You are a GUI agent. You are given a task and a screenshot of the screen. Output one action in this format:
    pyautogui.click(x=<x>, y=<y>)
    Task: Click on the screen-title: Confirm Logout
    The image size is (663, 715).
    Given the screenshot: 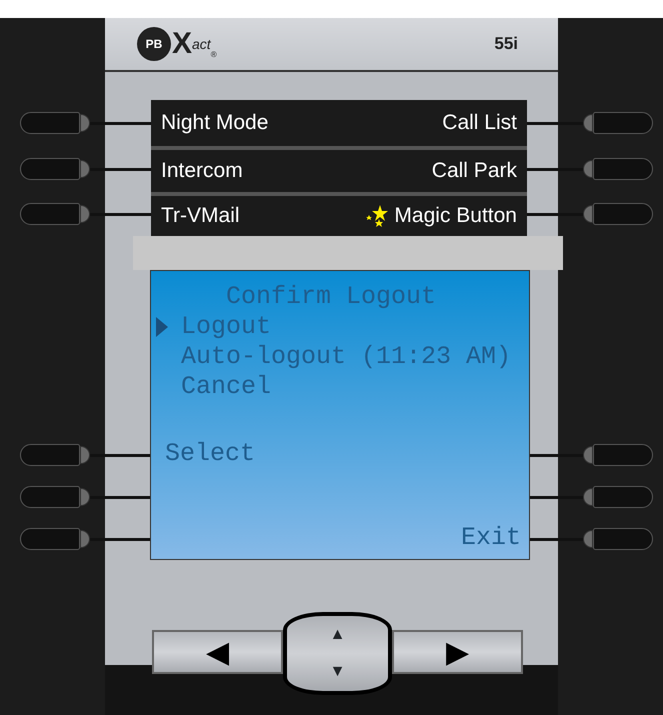 What is the action you would take?
    pyautogui.click(x=331, y=297)
    